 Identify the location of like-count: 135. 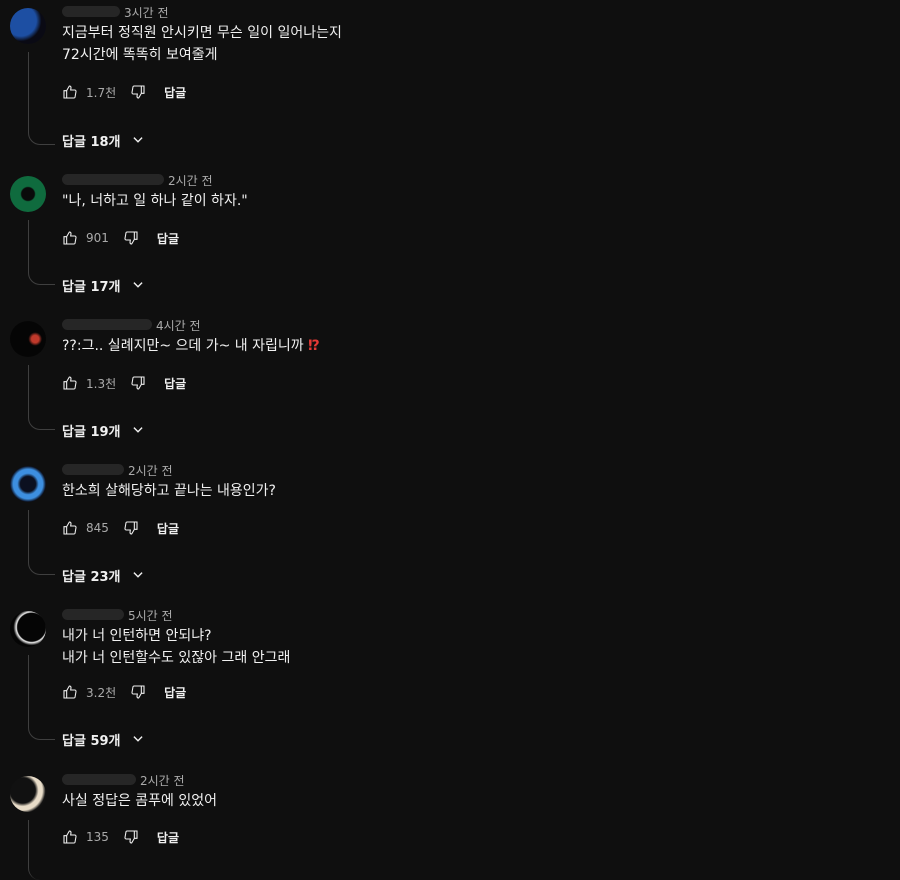
(97, 837).